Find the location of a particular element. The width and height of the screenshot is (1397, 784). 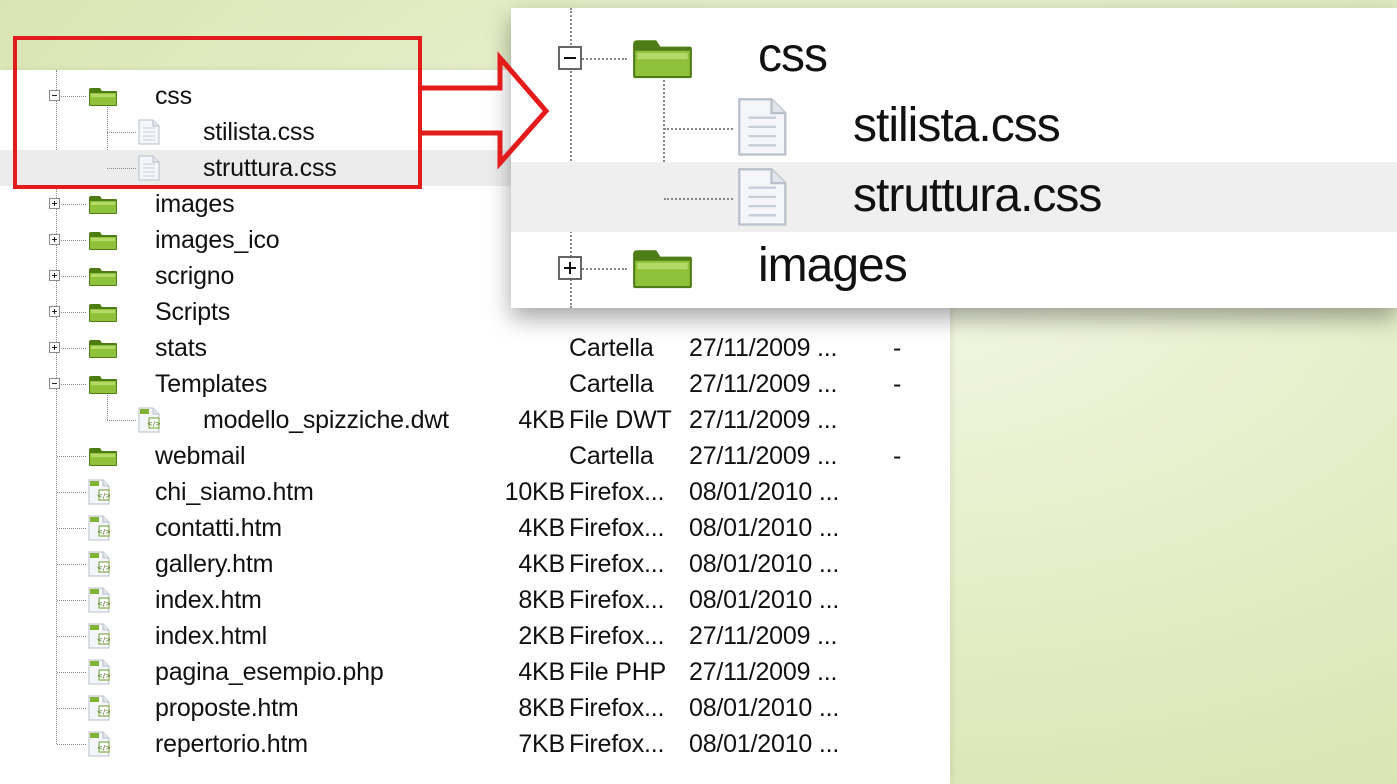

zoom-collapse-toggle is located at coordinates (570, 58).